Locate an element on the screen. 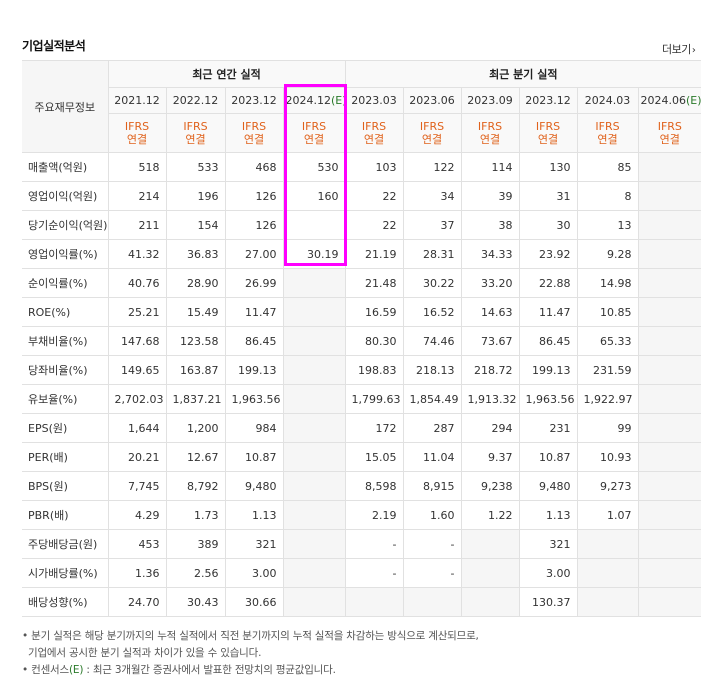 This screenshot has width=714, height=682. table-cell: 12.67 is located at coordinates (195, 457).